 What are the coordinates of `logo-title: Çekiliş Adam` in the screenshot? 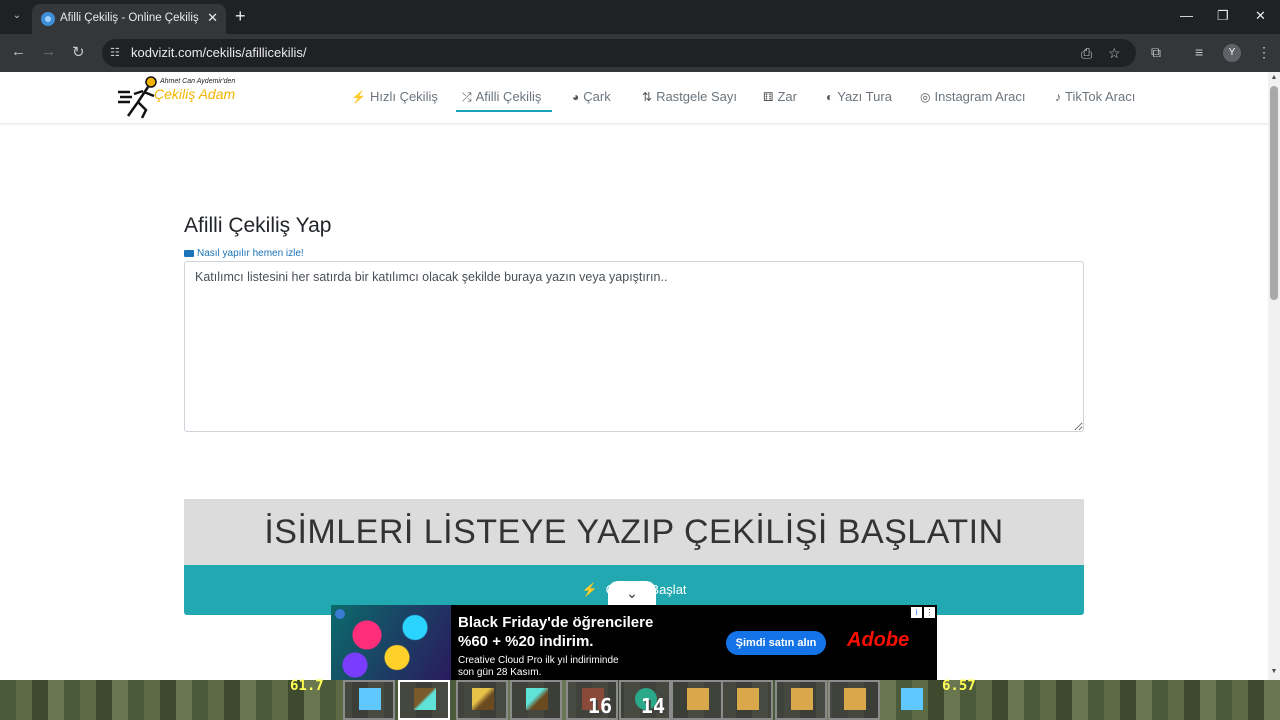 It's located at (195, 94).